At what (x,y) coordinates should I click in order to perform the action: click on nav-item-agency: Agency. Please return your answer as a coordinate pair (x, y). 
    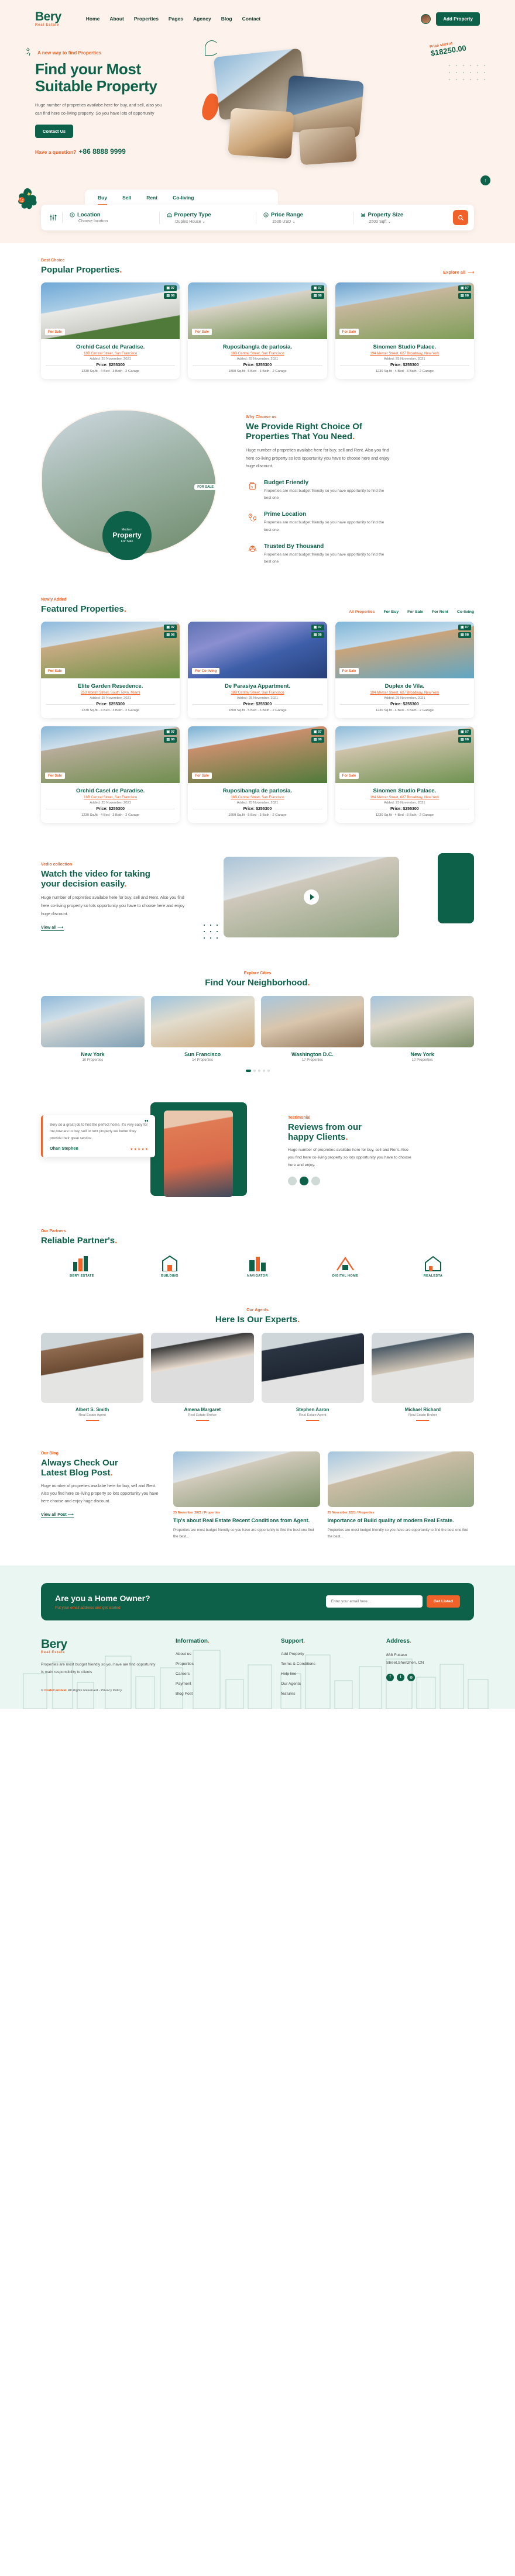
    Looking at the image, I should click on (202, 19).